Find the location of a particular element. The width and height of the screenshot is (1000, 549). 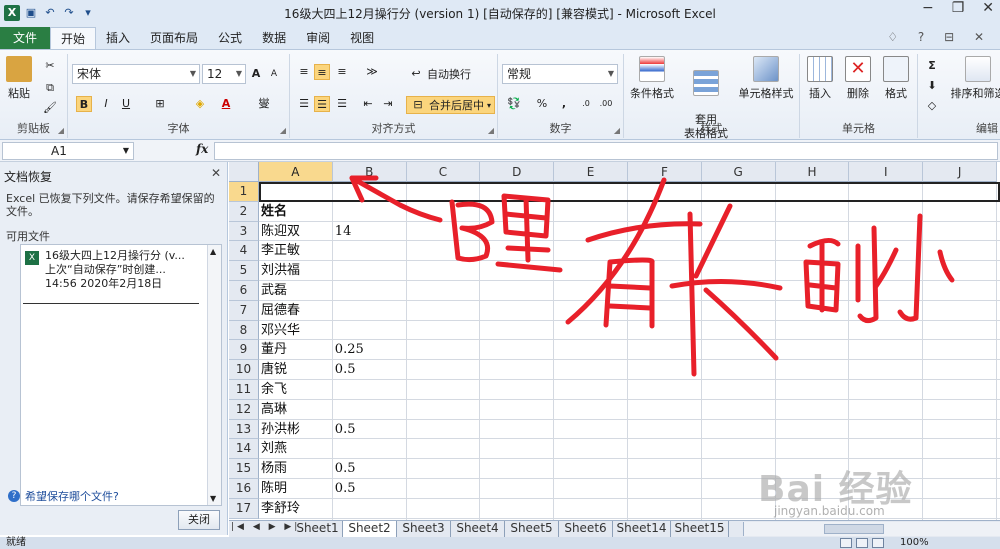

row-header: 9 is located at coordinates (244, 350).